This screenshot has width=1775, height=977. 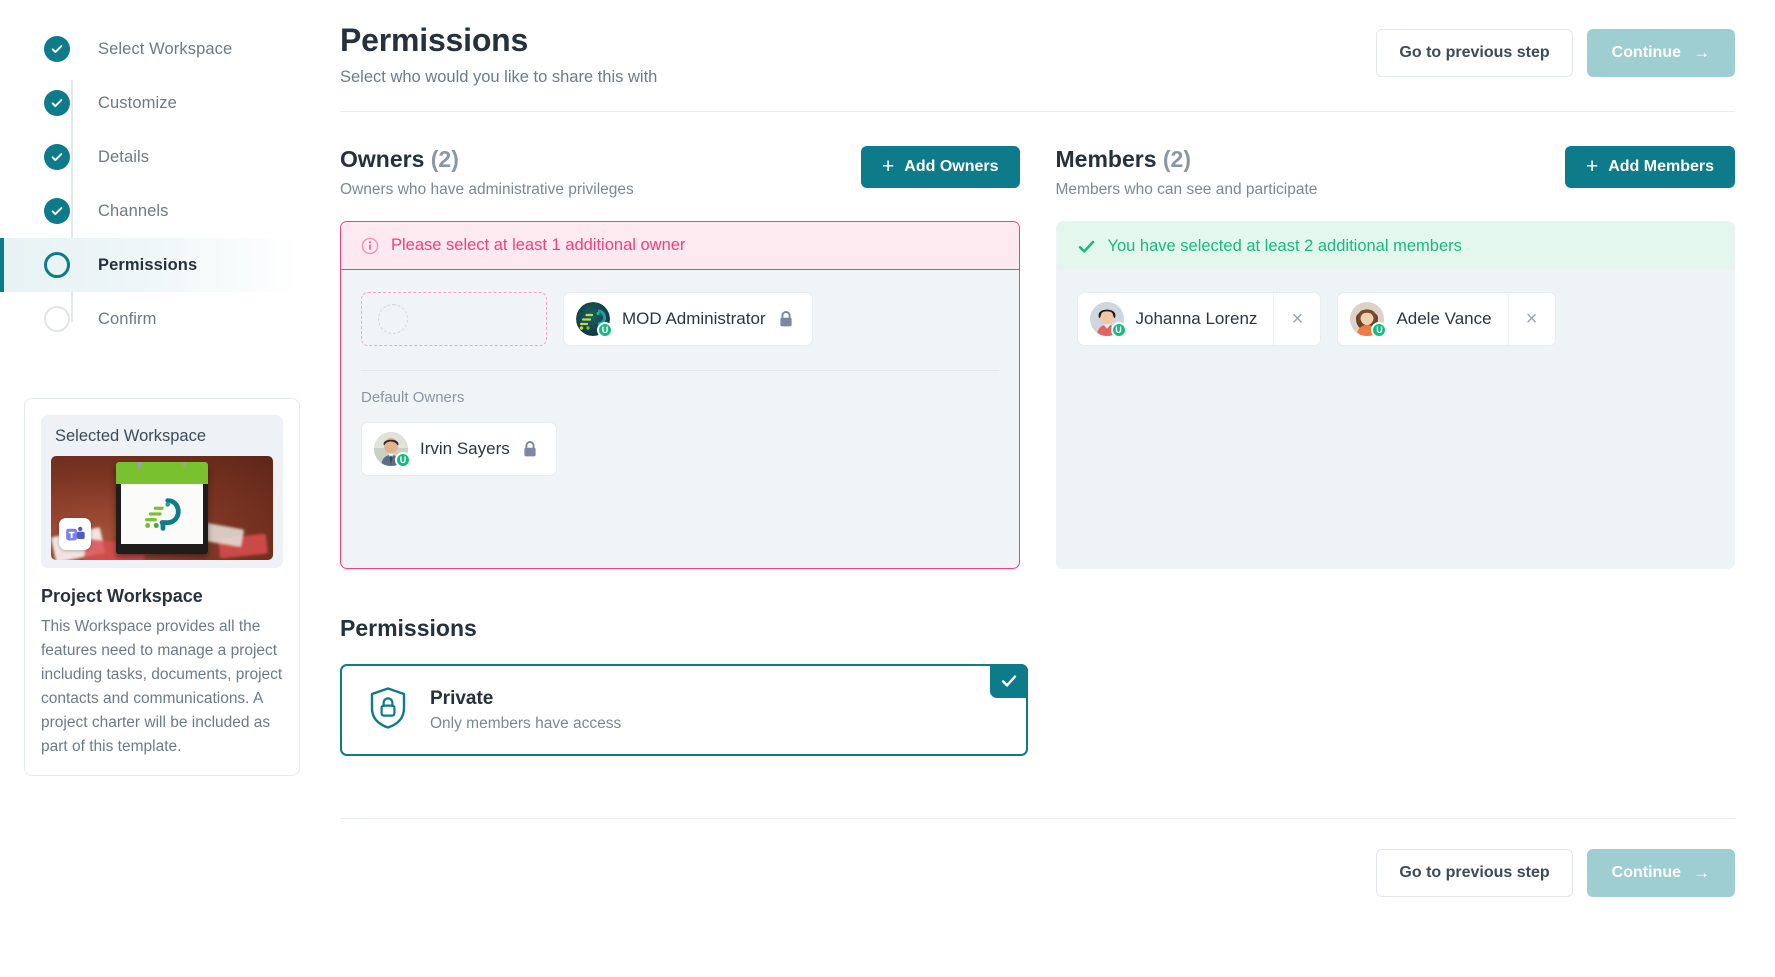 I want to click on permission-option-private: Private Only members have access, so click(x=684, y=710).